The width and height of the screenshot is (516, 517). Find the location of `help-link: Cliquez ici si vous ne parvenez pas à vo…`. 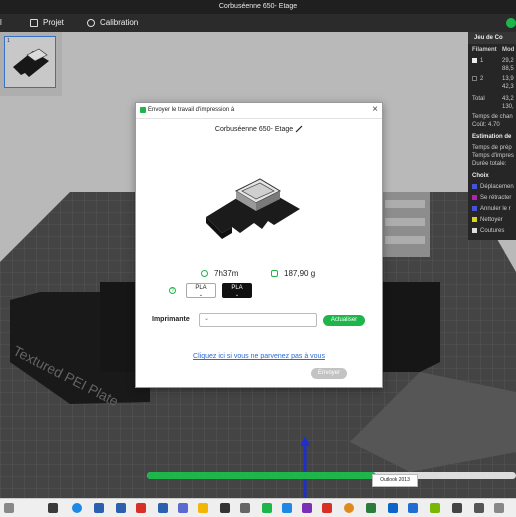

help-link: Cliquez ici si vous ne parvenez pas à vo… is located at coordinates (259, 356).